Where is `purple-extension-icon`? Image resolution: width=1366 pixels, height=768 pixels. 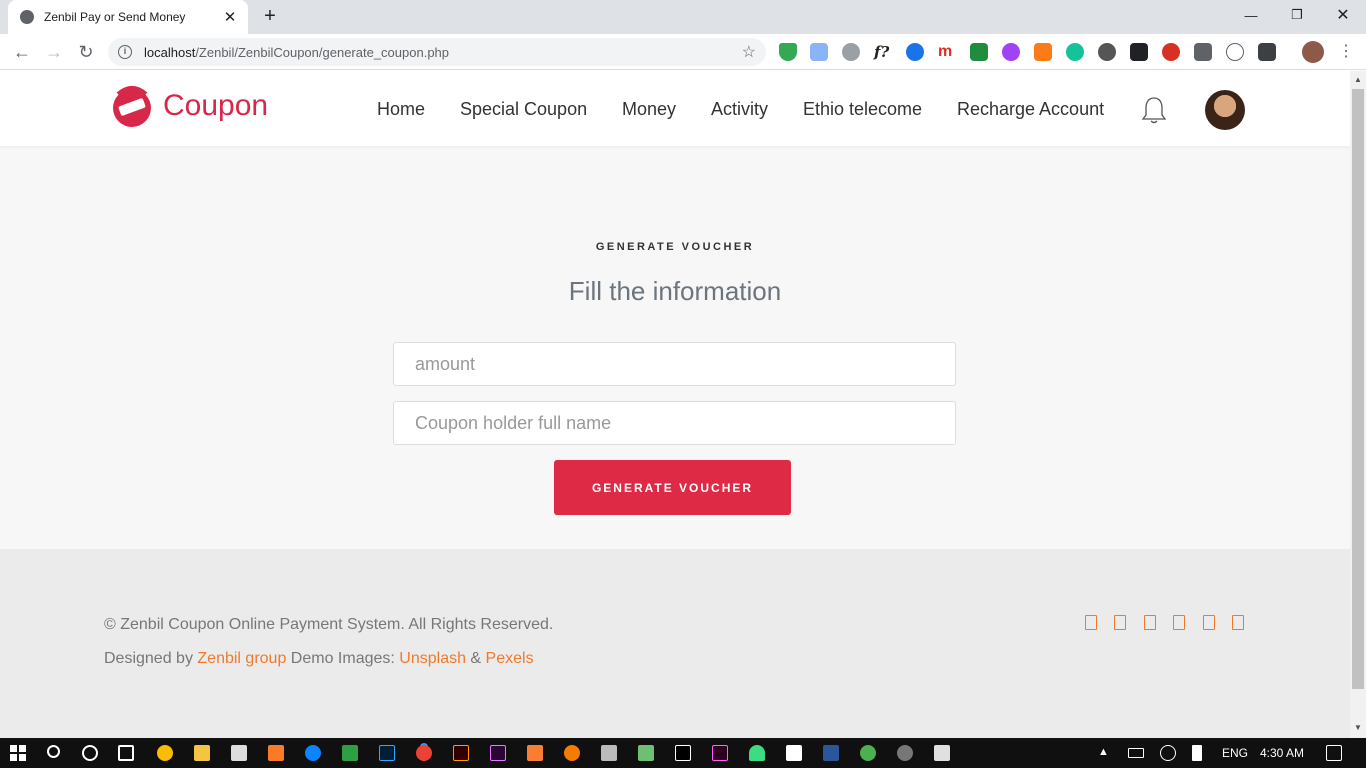
purple-extension-icon is located at coordinates (1011, 52).